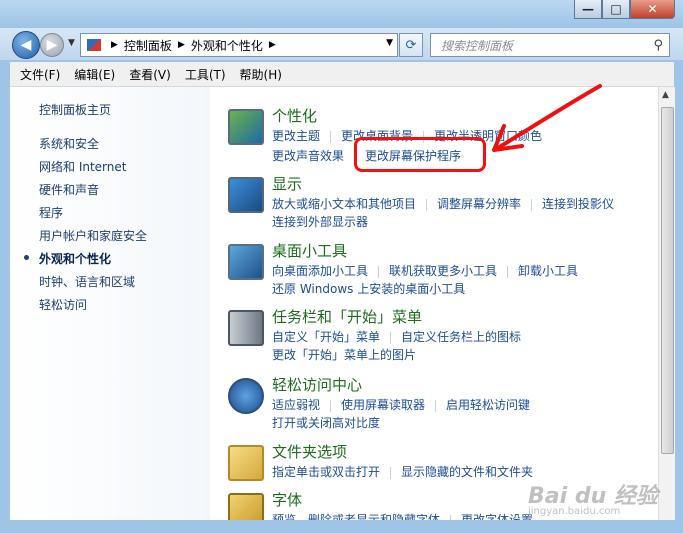 The width and height of the screenshot is (683, 533). I want to click on breadcrumb-control-panel: 控制面板, so click(148, 45).